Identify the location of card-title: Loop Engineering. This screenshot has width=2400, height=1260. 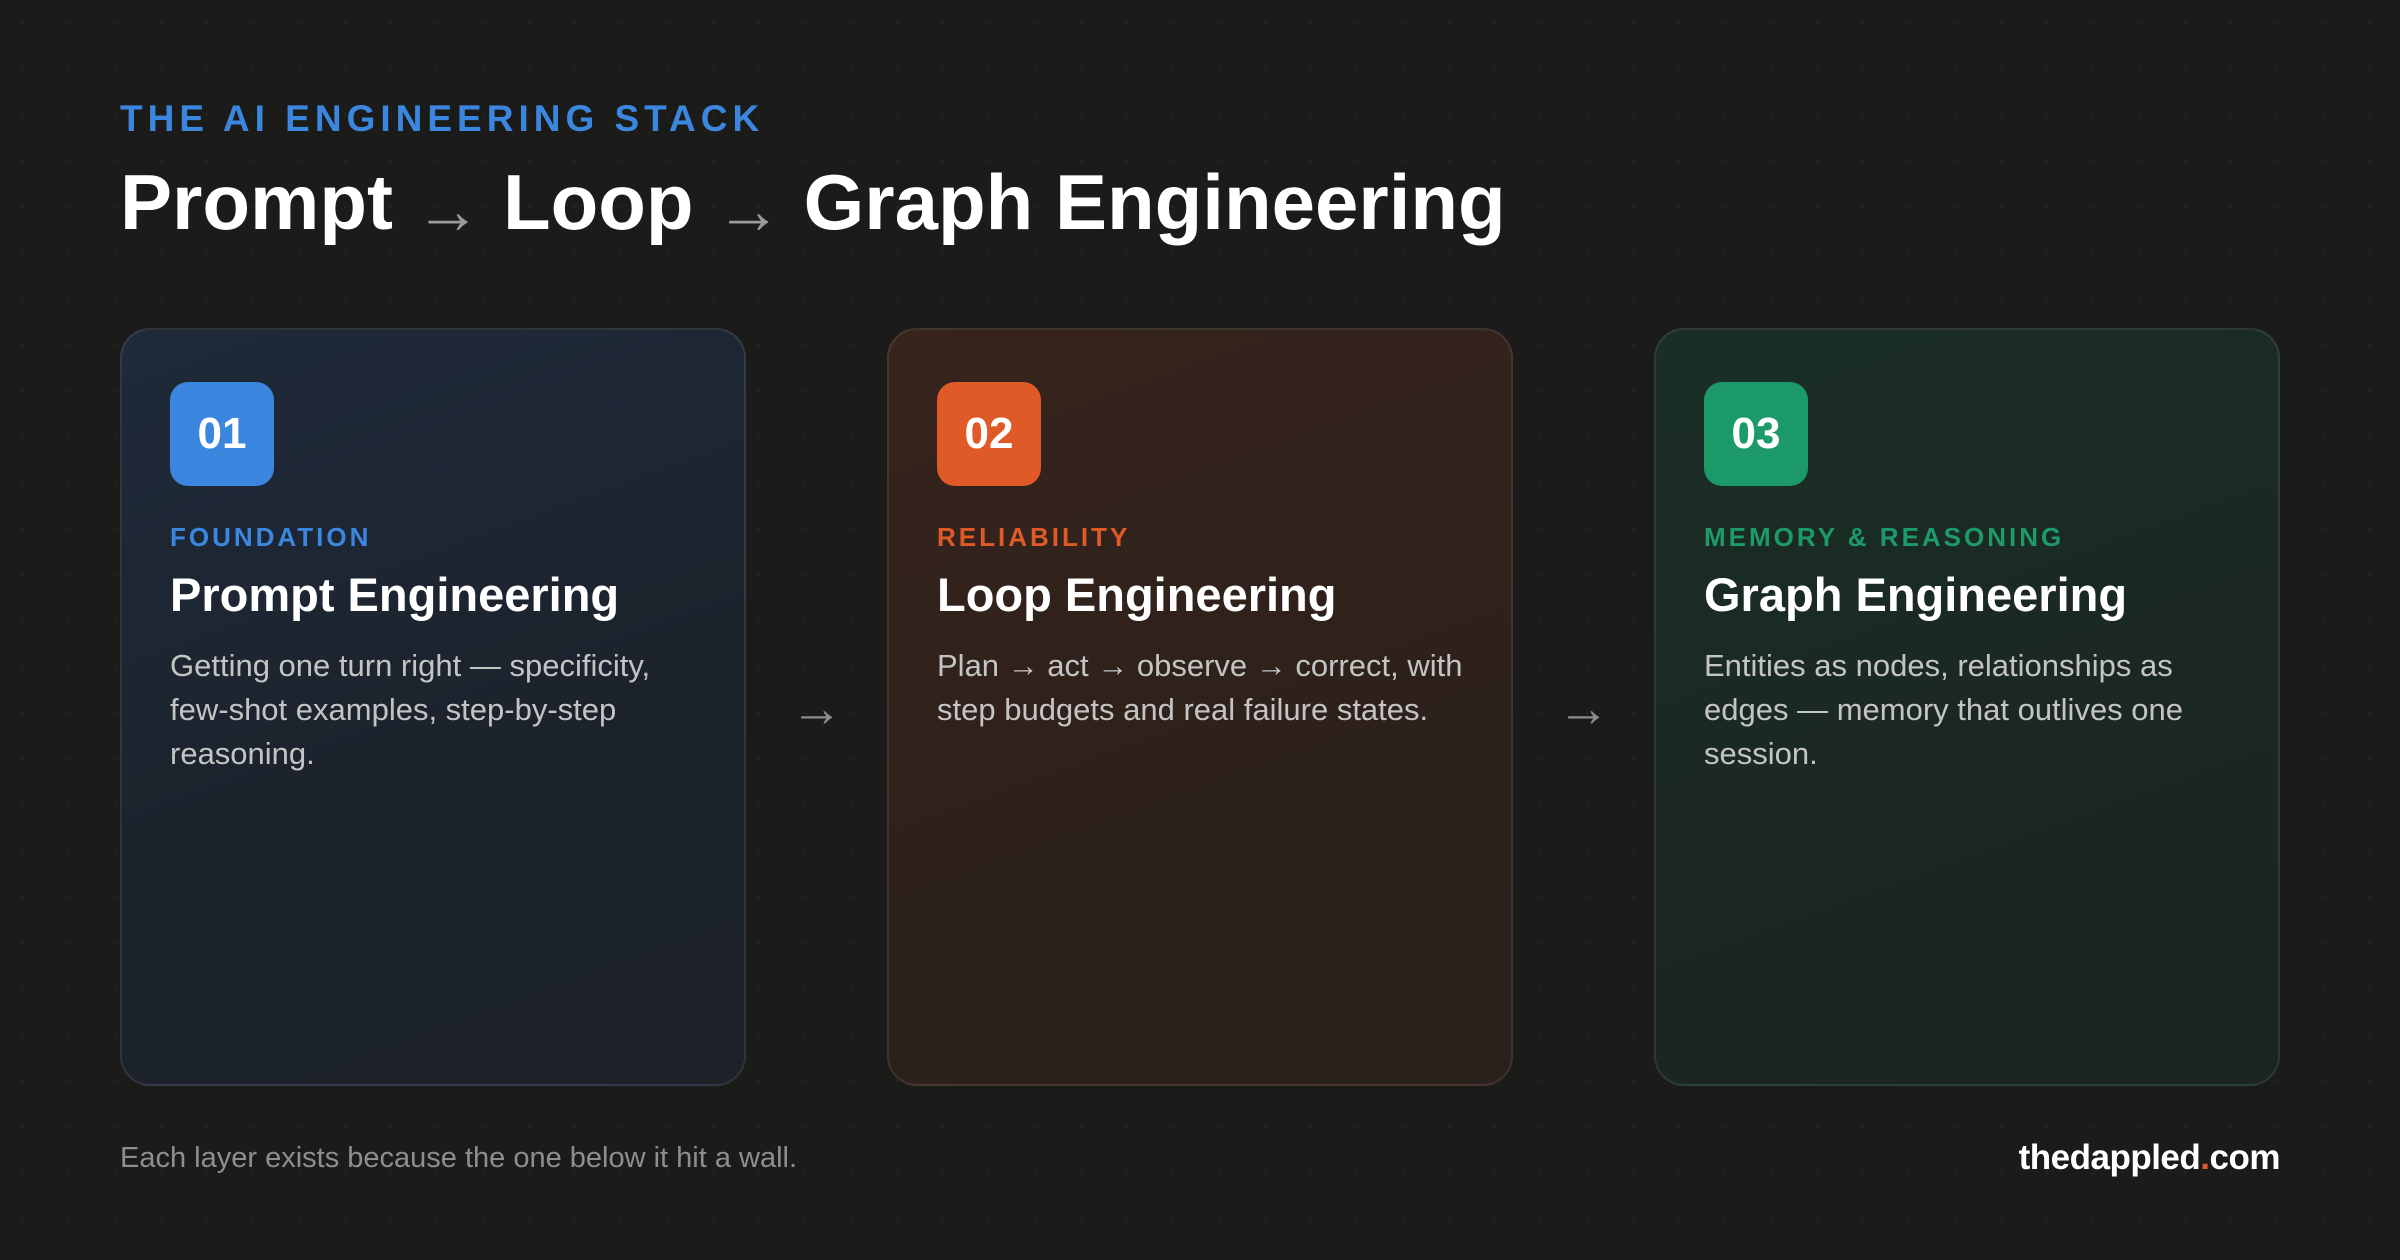
(1137, 594).